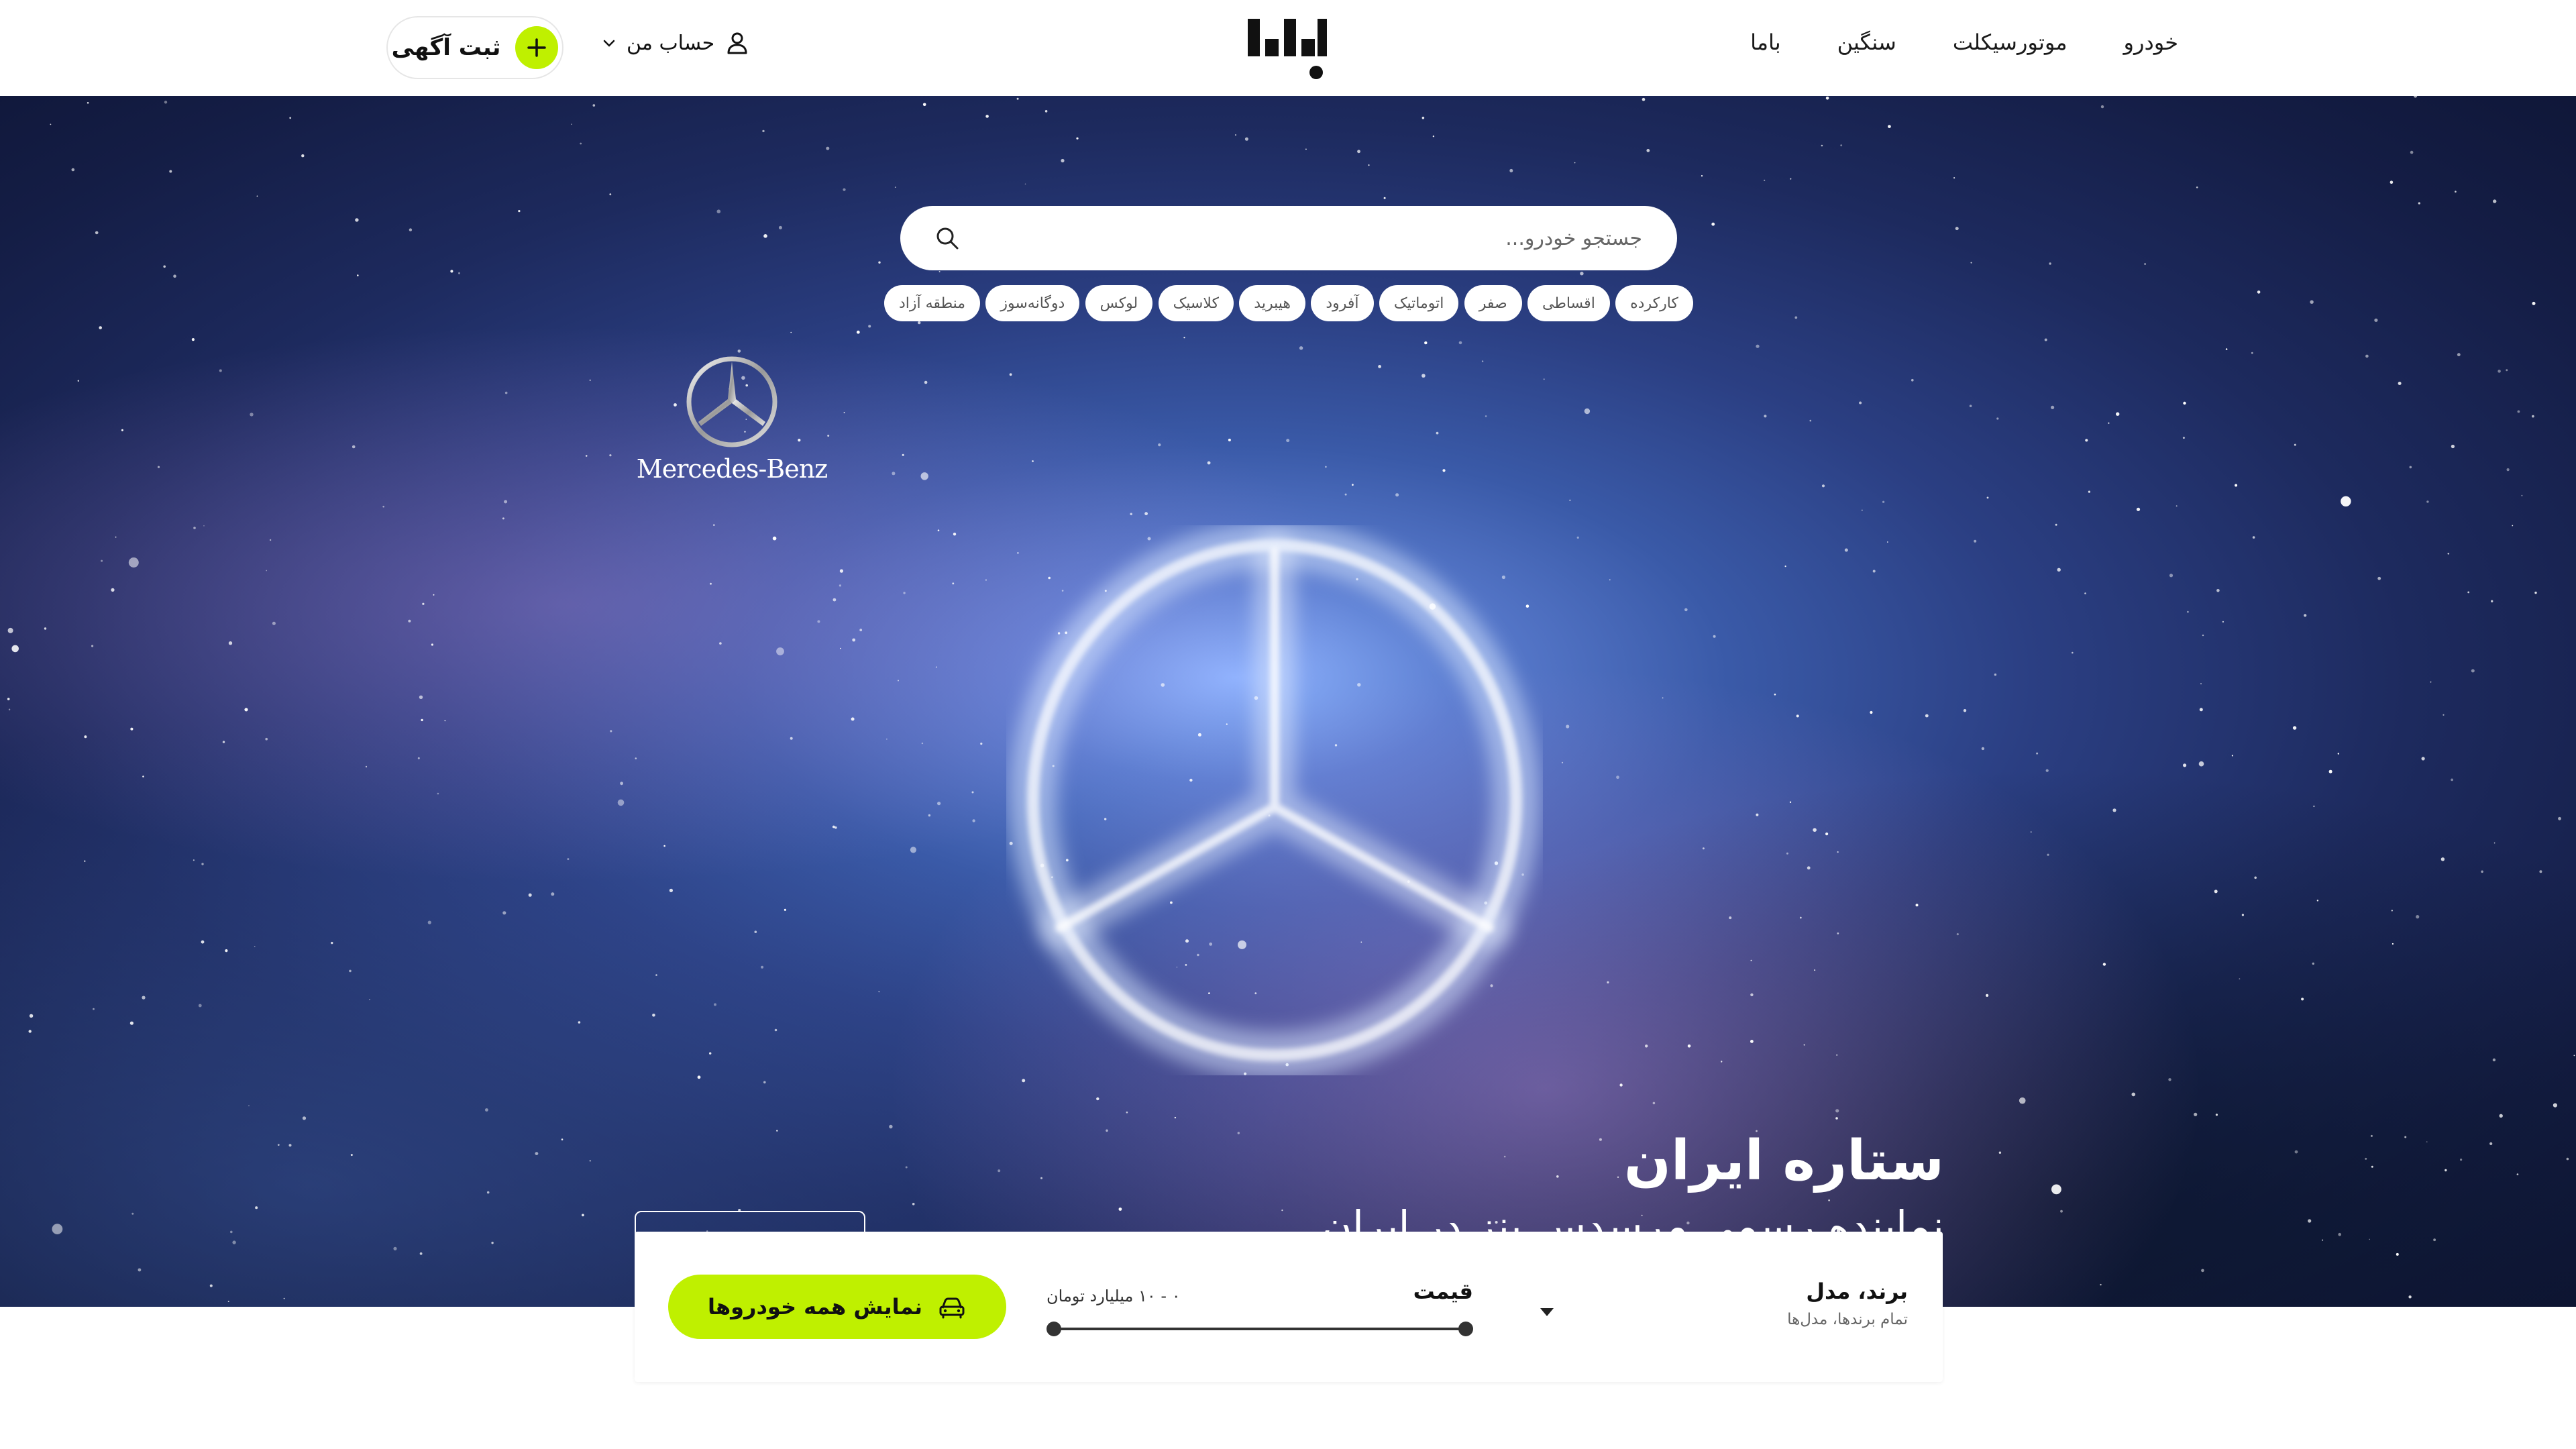 The width and height of the screenshot is (2576, 1449). I want to click on nav-item-car: خودرو, so click(2151, 42).